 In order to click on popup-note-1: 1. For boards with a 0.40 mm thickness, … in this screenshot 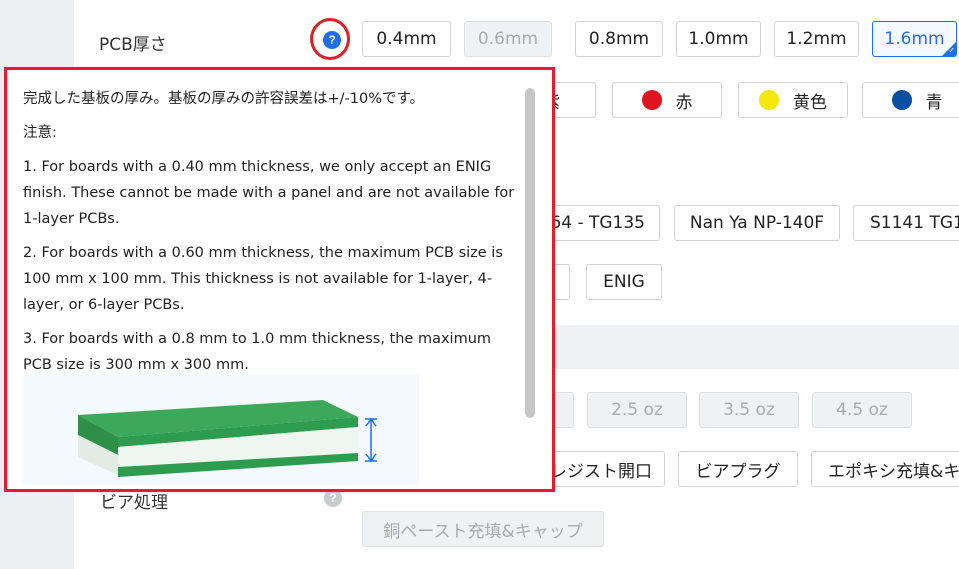, I will do `click(269, 193)`.